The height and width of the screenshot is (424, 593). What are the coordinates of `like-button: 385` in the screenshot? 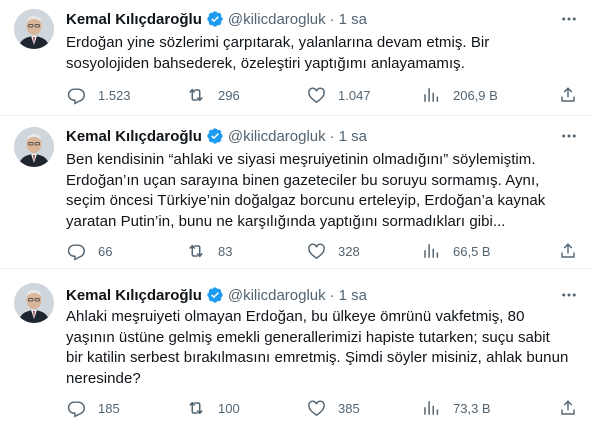 It's located at (333, 408).